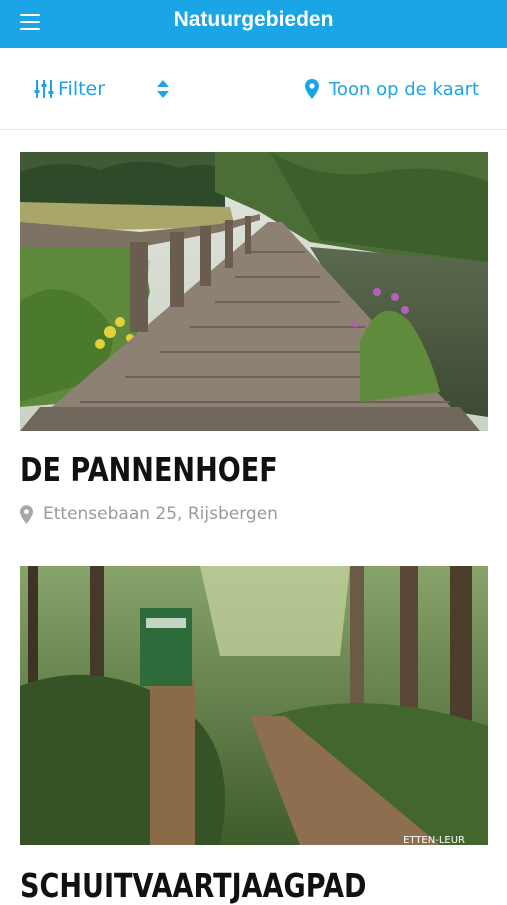 The height and width of the screenshot is (905, 507). What do you see at coordinates (44, 89) in the screenshot?
I see `sliders-icon` at bounding box center [44, 89].